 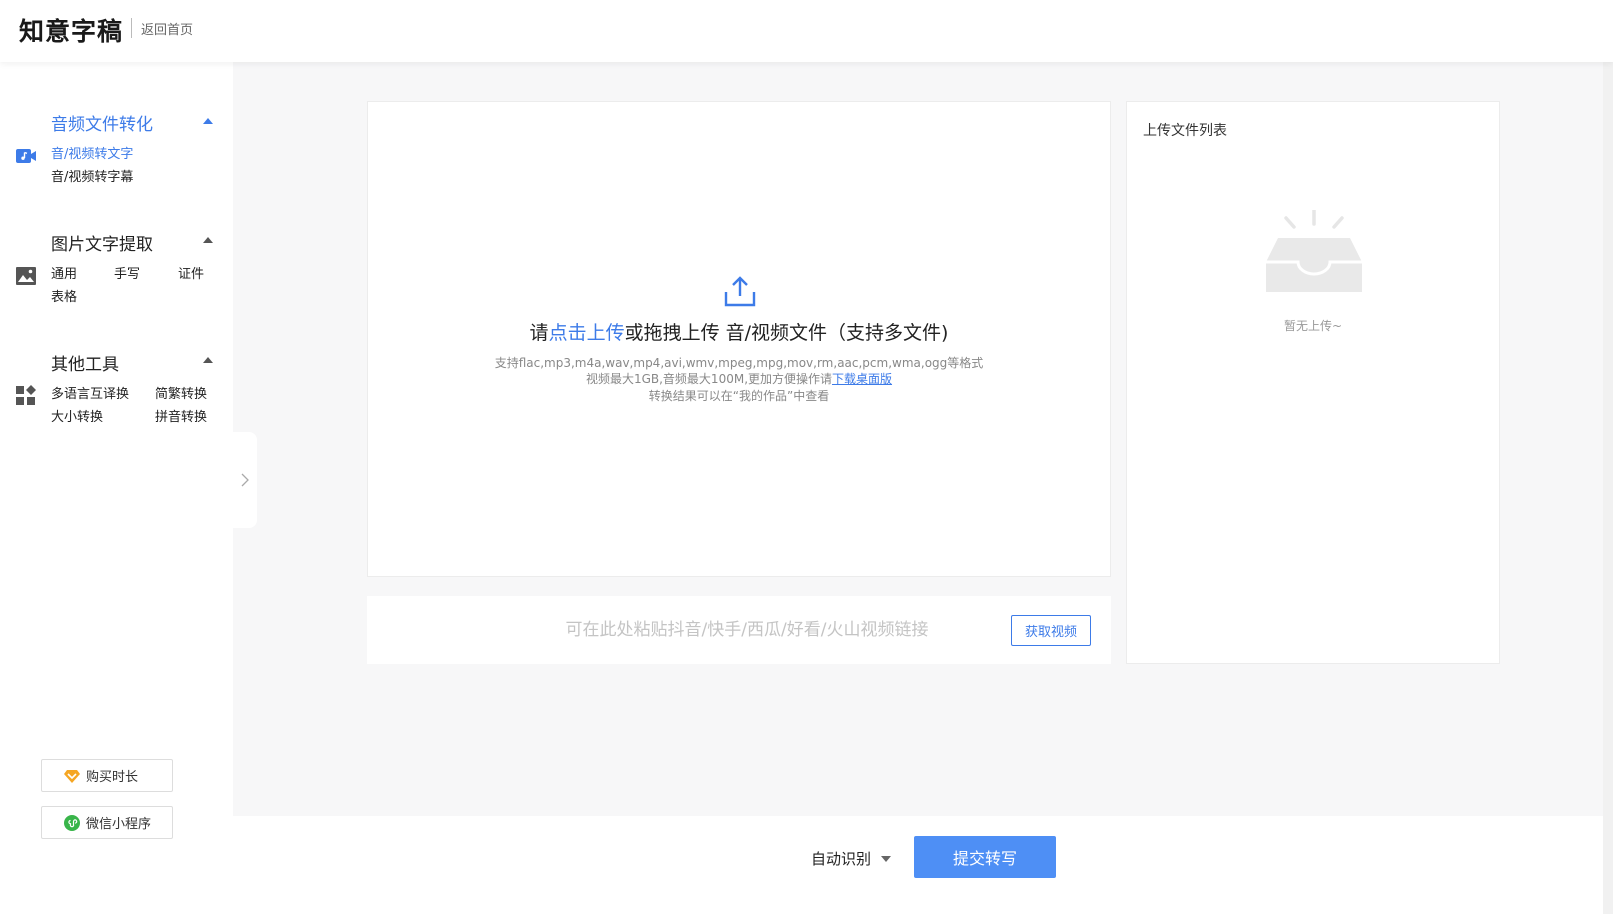 What do you see at coordinates (806, 31) in the screenshot?
I see `top-header: 知意字稿 返回首页` at bounding box center [806, 31].